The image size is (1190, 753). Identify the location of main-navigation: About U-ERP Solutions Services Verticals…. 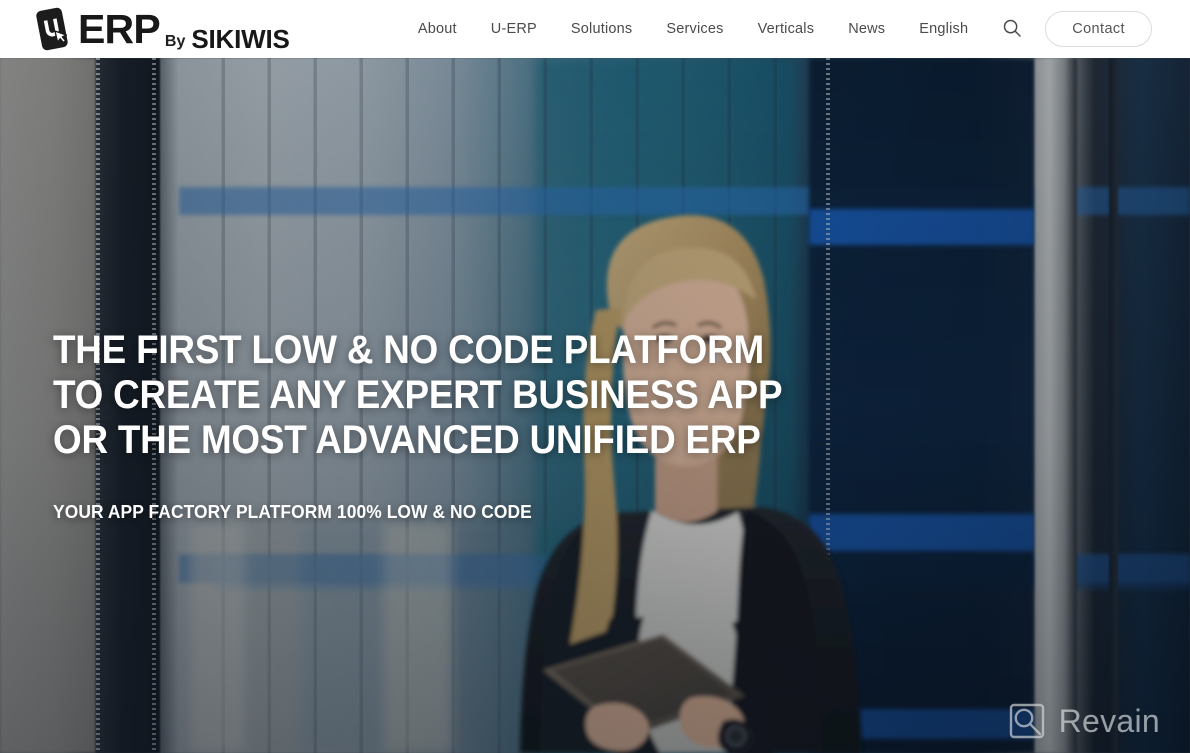
(693, 29).